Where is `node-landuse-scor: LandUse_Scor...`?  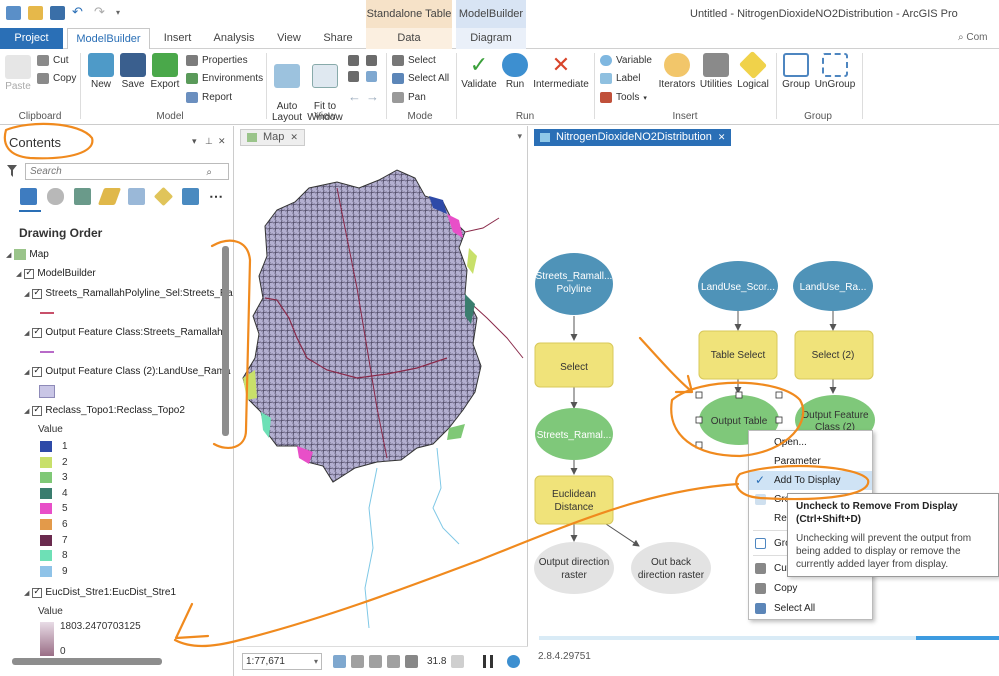
node-landuse-scor: LandUse_Scor... is located at coordinates (738, 286).